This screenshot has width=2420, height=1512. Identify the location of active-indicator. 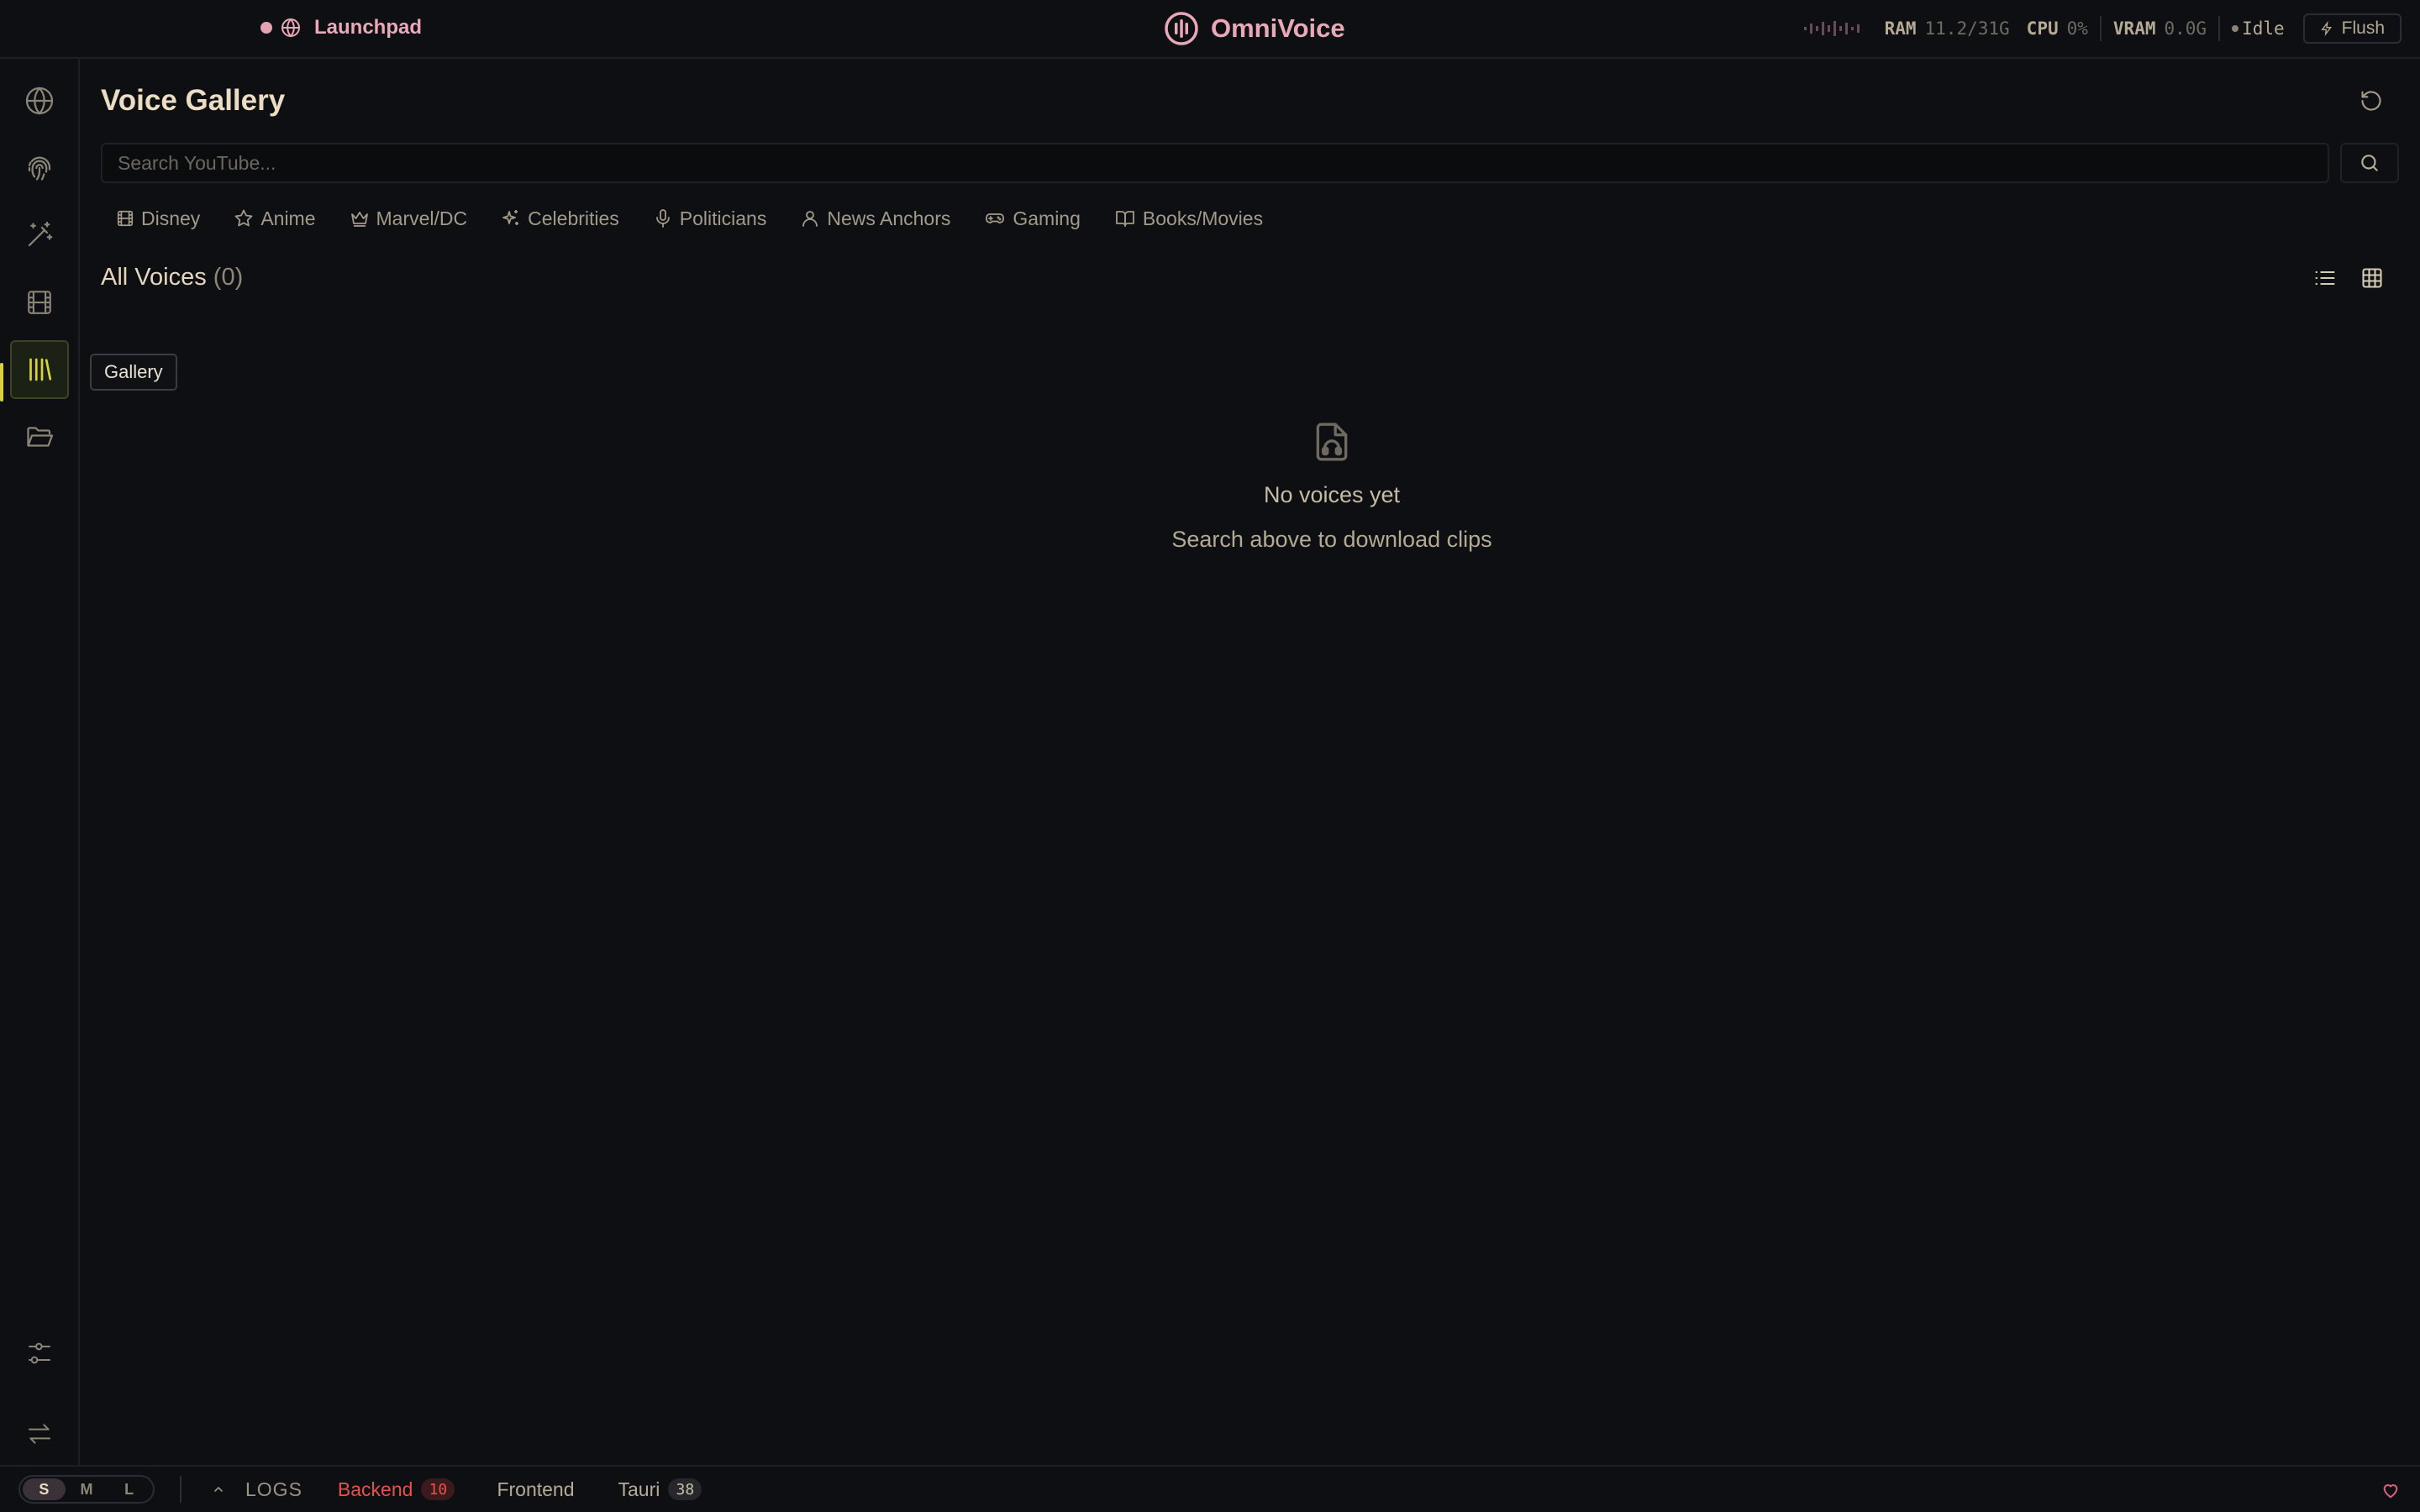
(1, 382).